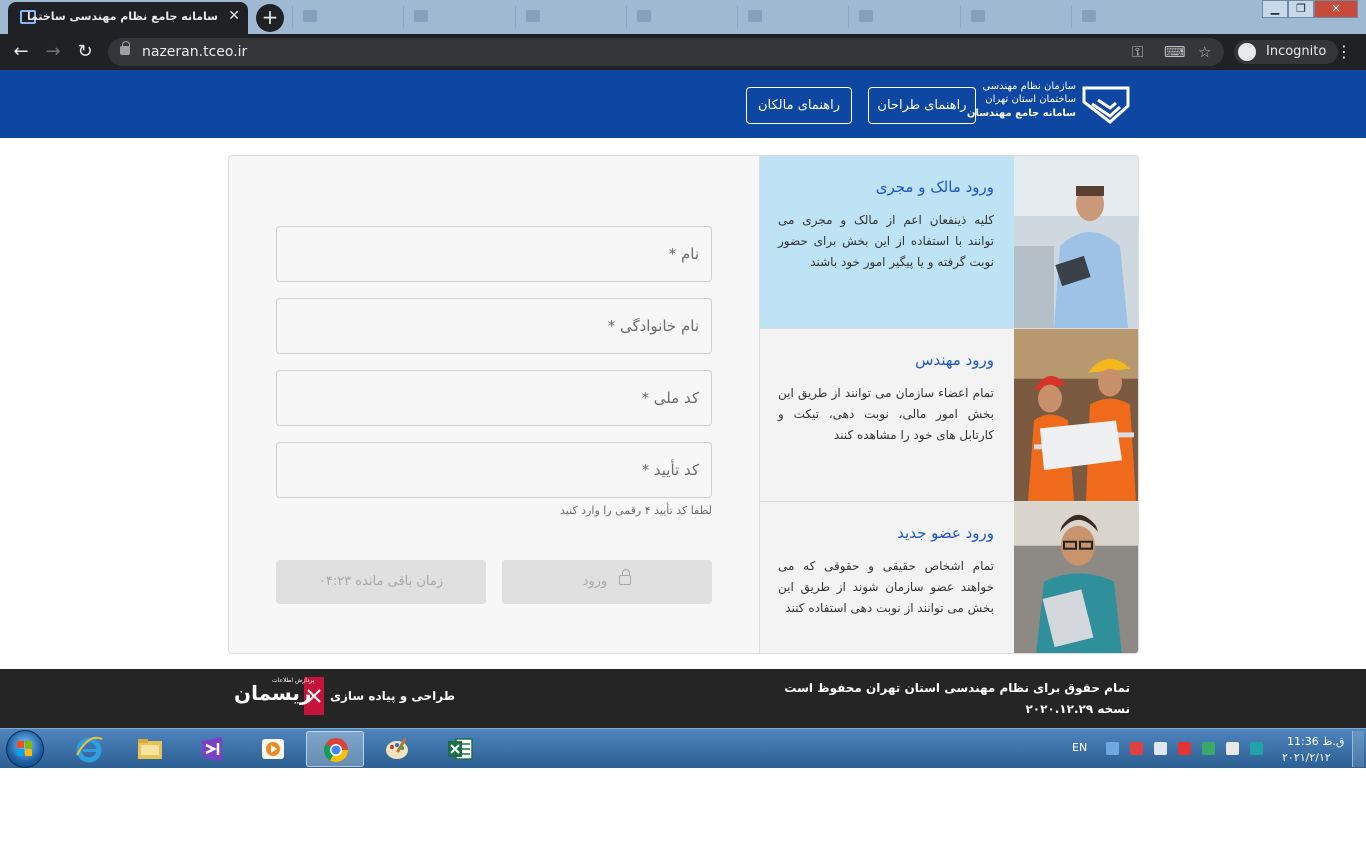 This screenshot has height=864, width=1366. What do you see at coordinates (1315, 741) in the screenshot?
I see `clock-time: ق.ظ 11:36` at bounding box center [1315, 741].